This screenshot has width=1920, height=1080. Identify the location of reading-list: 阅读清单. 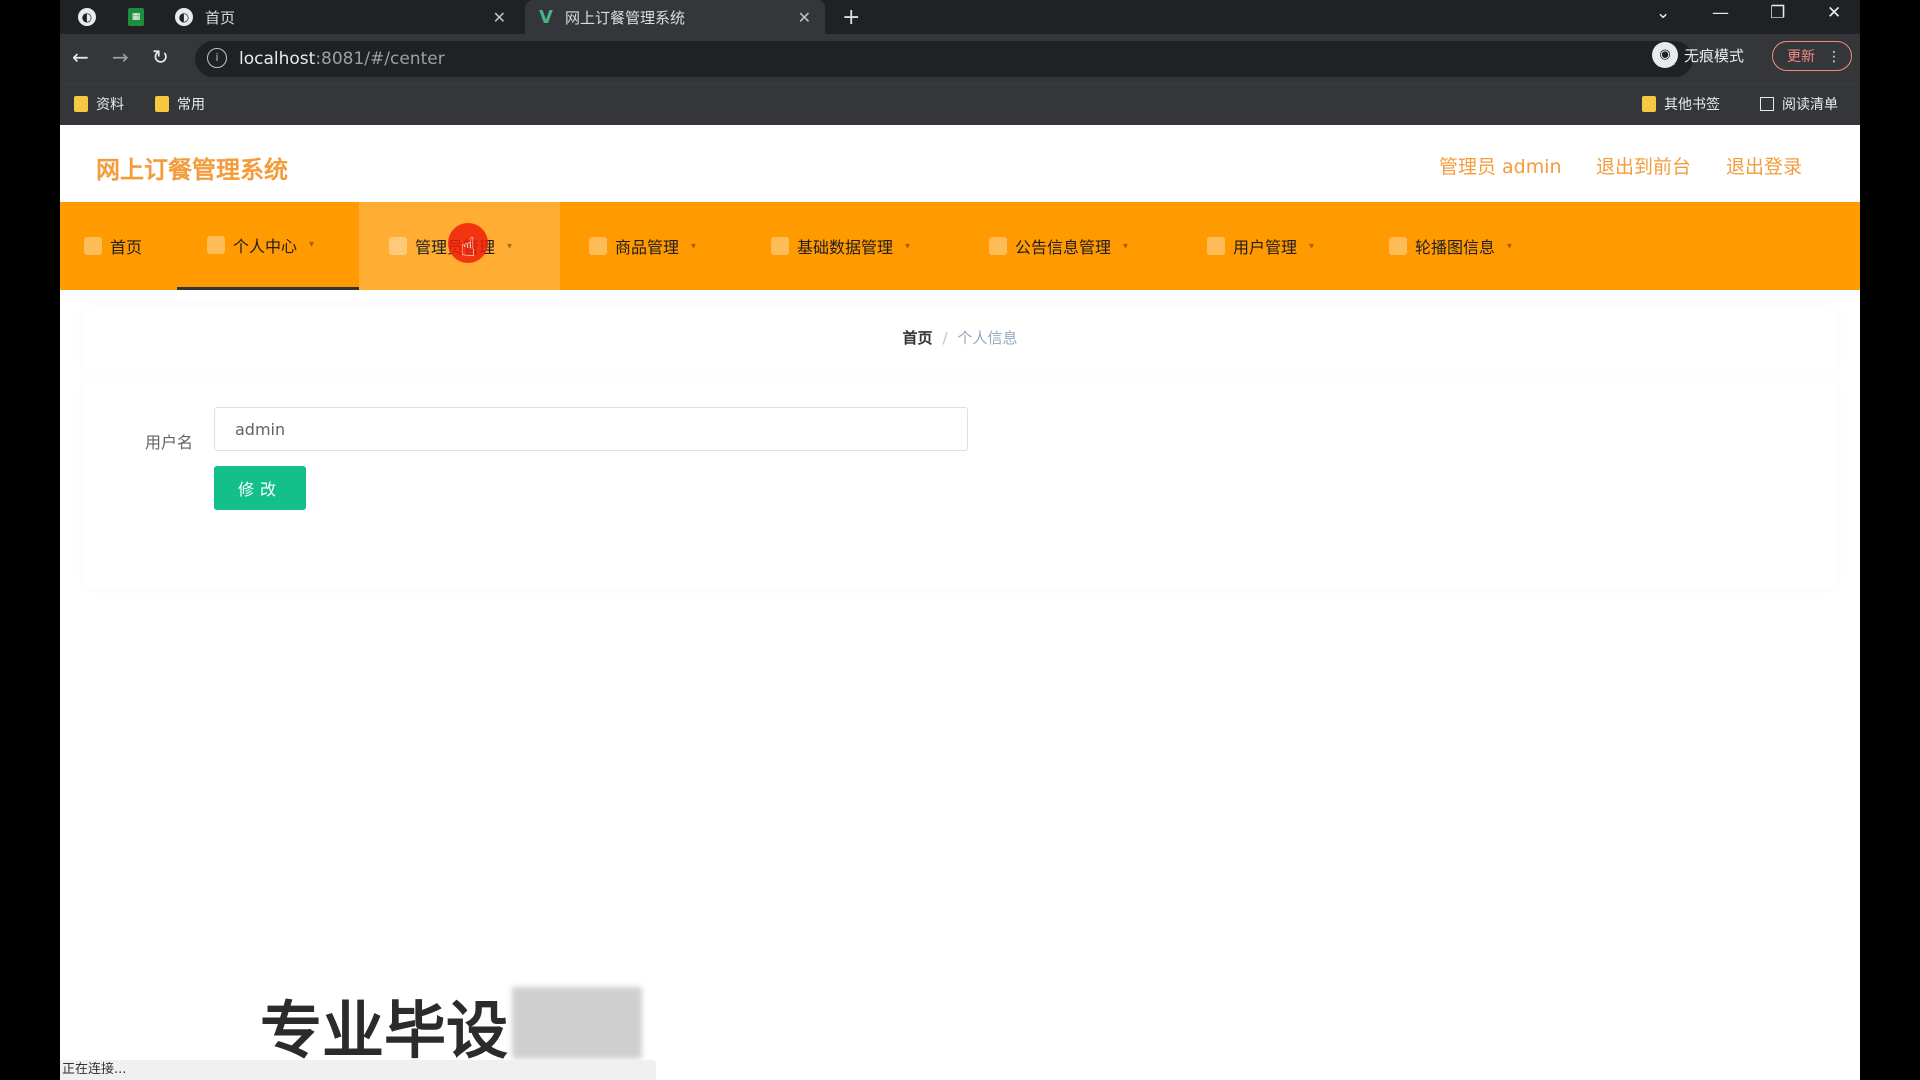
(1799, 104).